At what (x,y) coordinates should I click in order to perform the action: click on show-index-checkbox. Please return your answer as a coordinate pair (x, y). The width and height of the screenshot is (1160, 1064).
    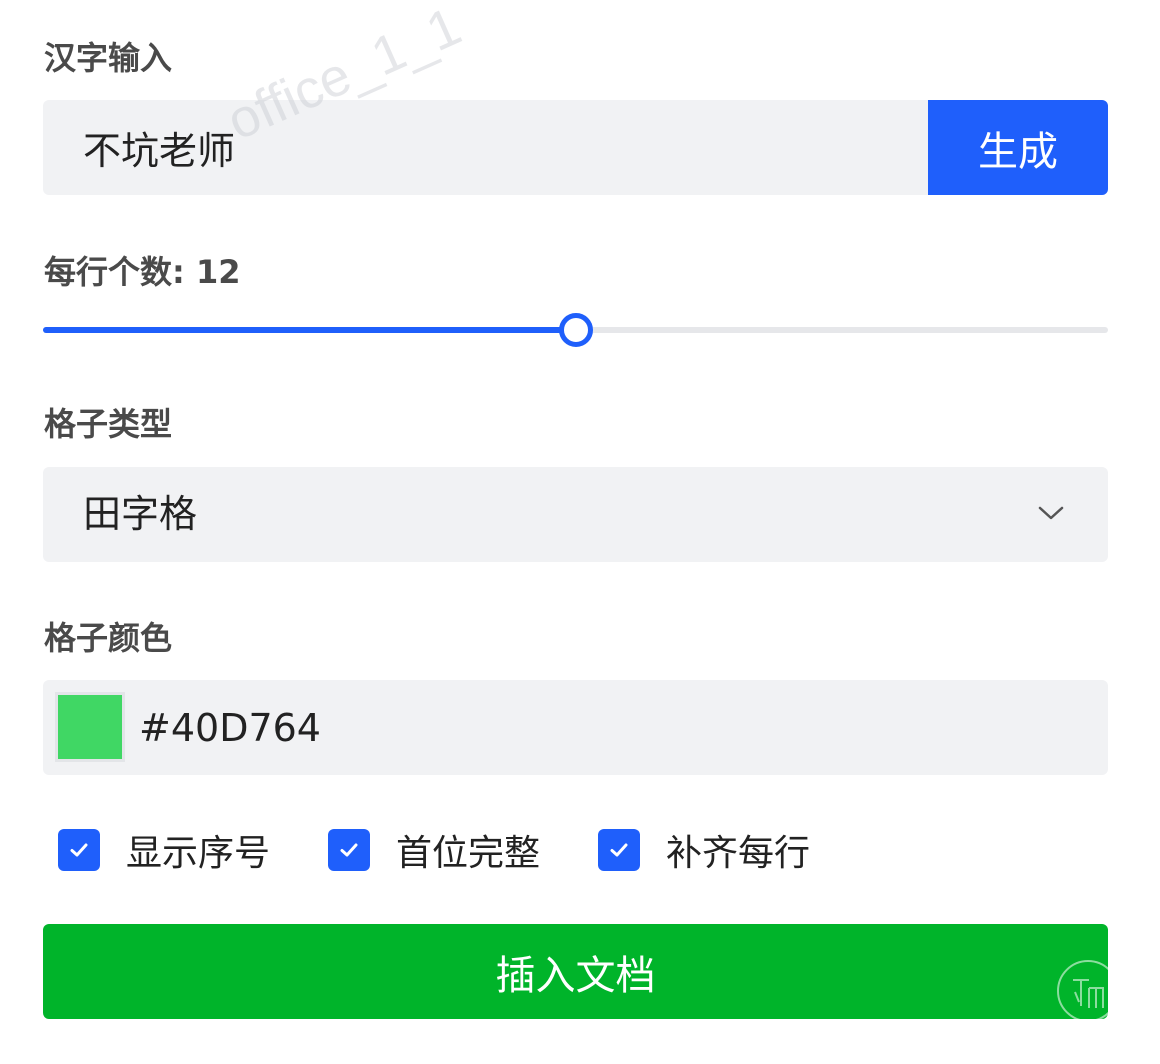
    Looking at the image, I should click on (79, 850).